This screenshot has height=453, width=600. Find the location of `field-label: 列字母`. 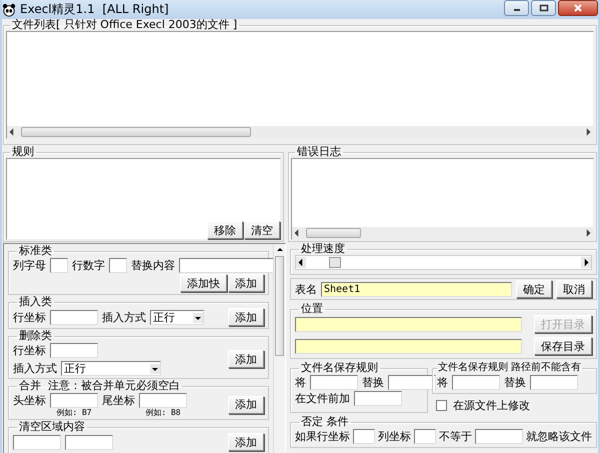

field-label: 列字母 is located at coordinates (29, 265).